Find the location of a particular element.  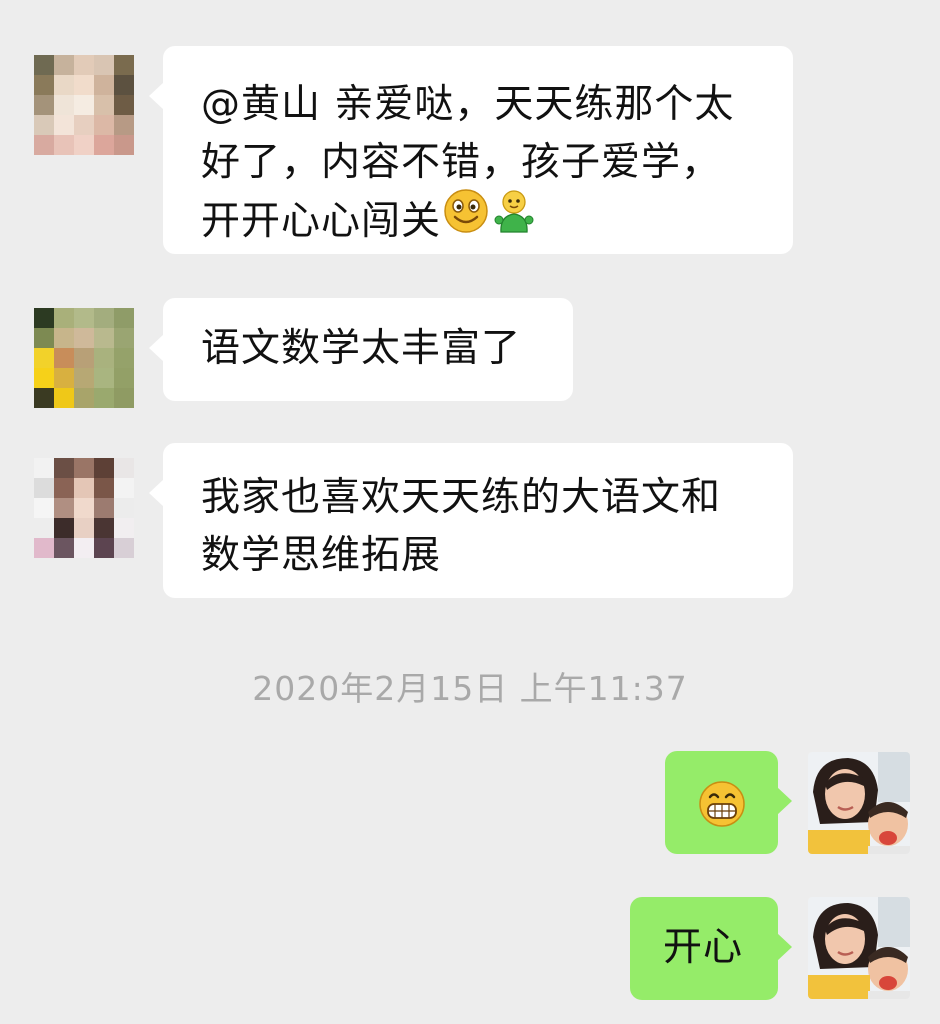

message-text: 开心 is located at coordinates (703, 947).